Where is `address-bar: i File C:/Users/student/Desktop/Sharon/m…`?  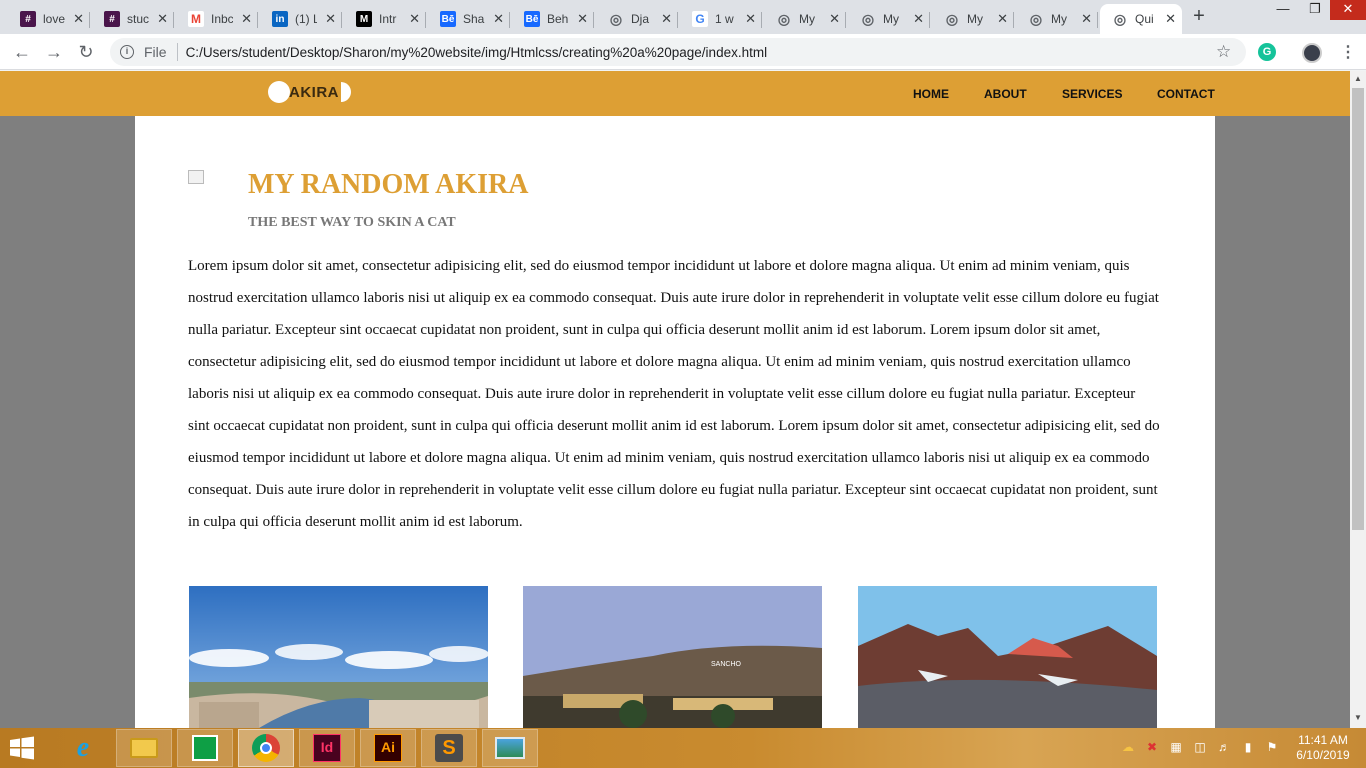 address-bar: i File C:/Users/student/Desktop/Sharon/m… is located at coordinates (678, 52).